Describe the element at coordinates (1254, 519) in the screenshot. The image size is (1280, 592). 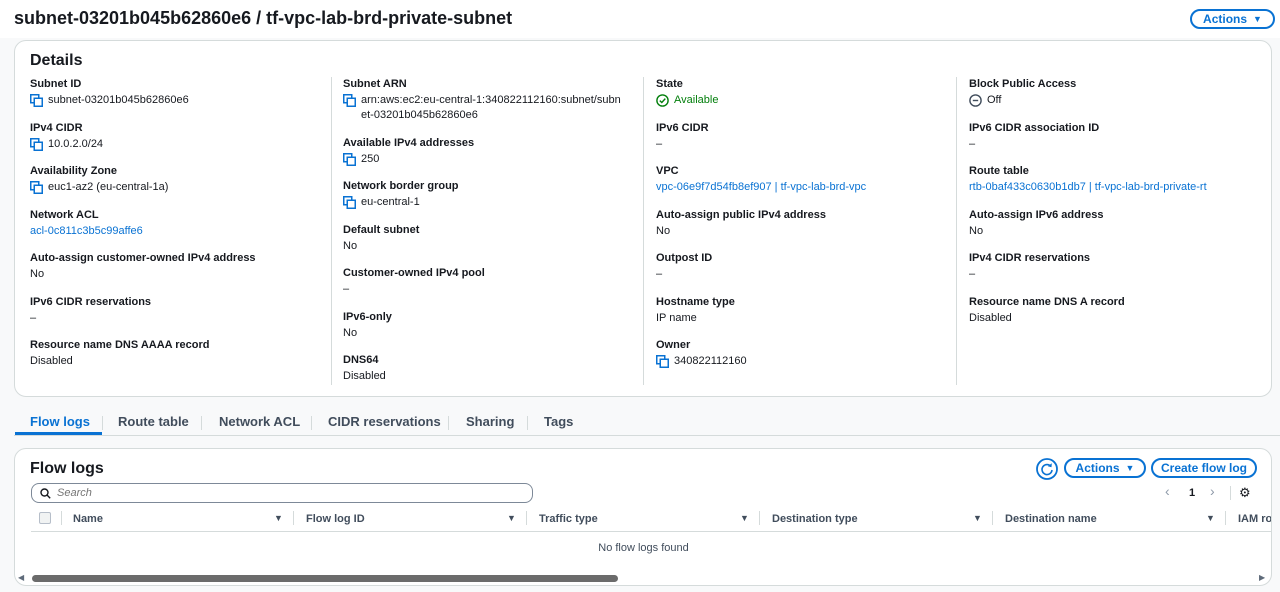
I see `column-header-iam-role: IAM ro` at that location.